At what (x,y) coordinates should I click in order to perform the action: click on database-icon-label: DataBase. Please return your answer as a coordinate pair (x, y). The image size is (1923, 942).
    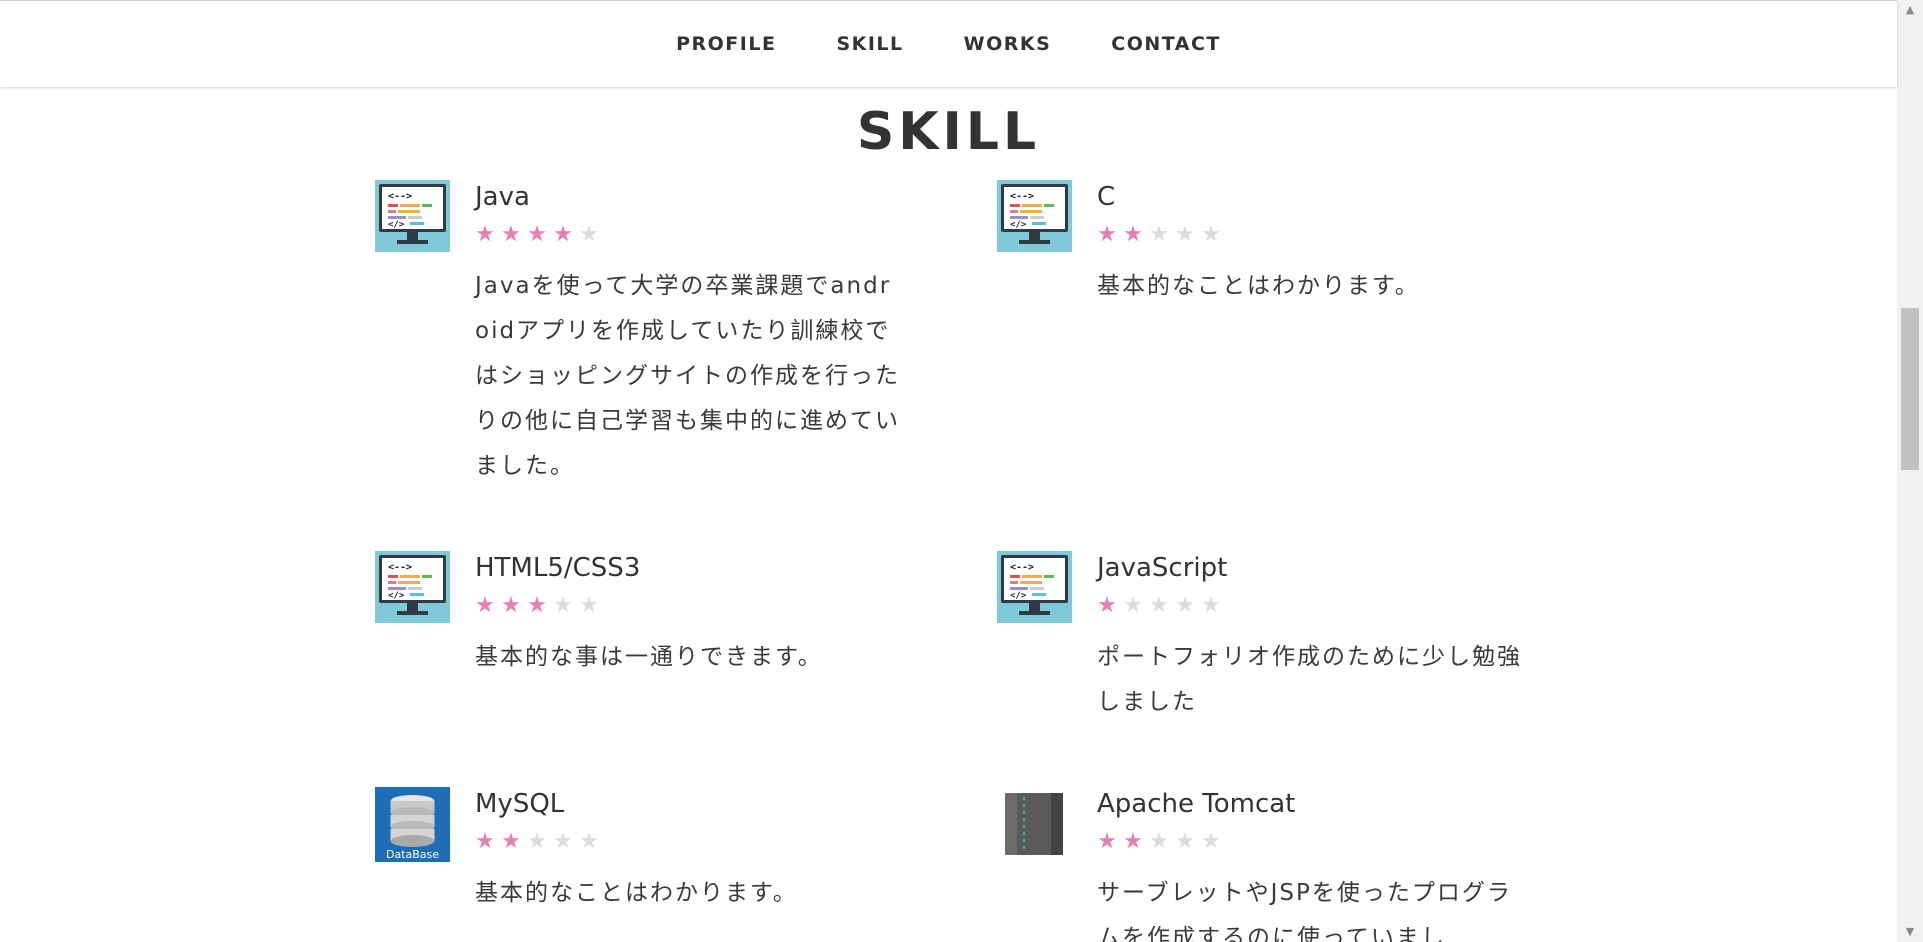
    Looking at the image, I should click on (412, 854).